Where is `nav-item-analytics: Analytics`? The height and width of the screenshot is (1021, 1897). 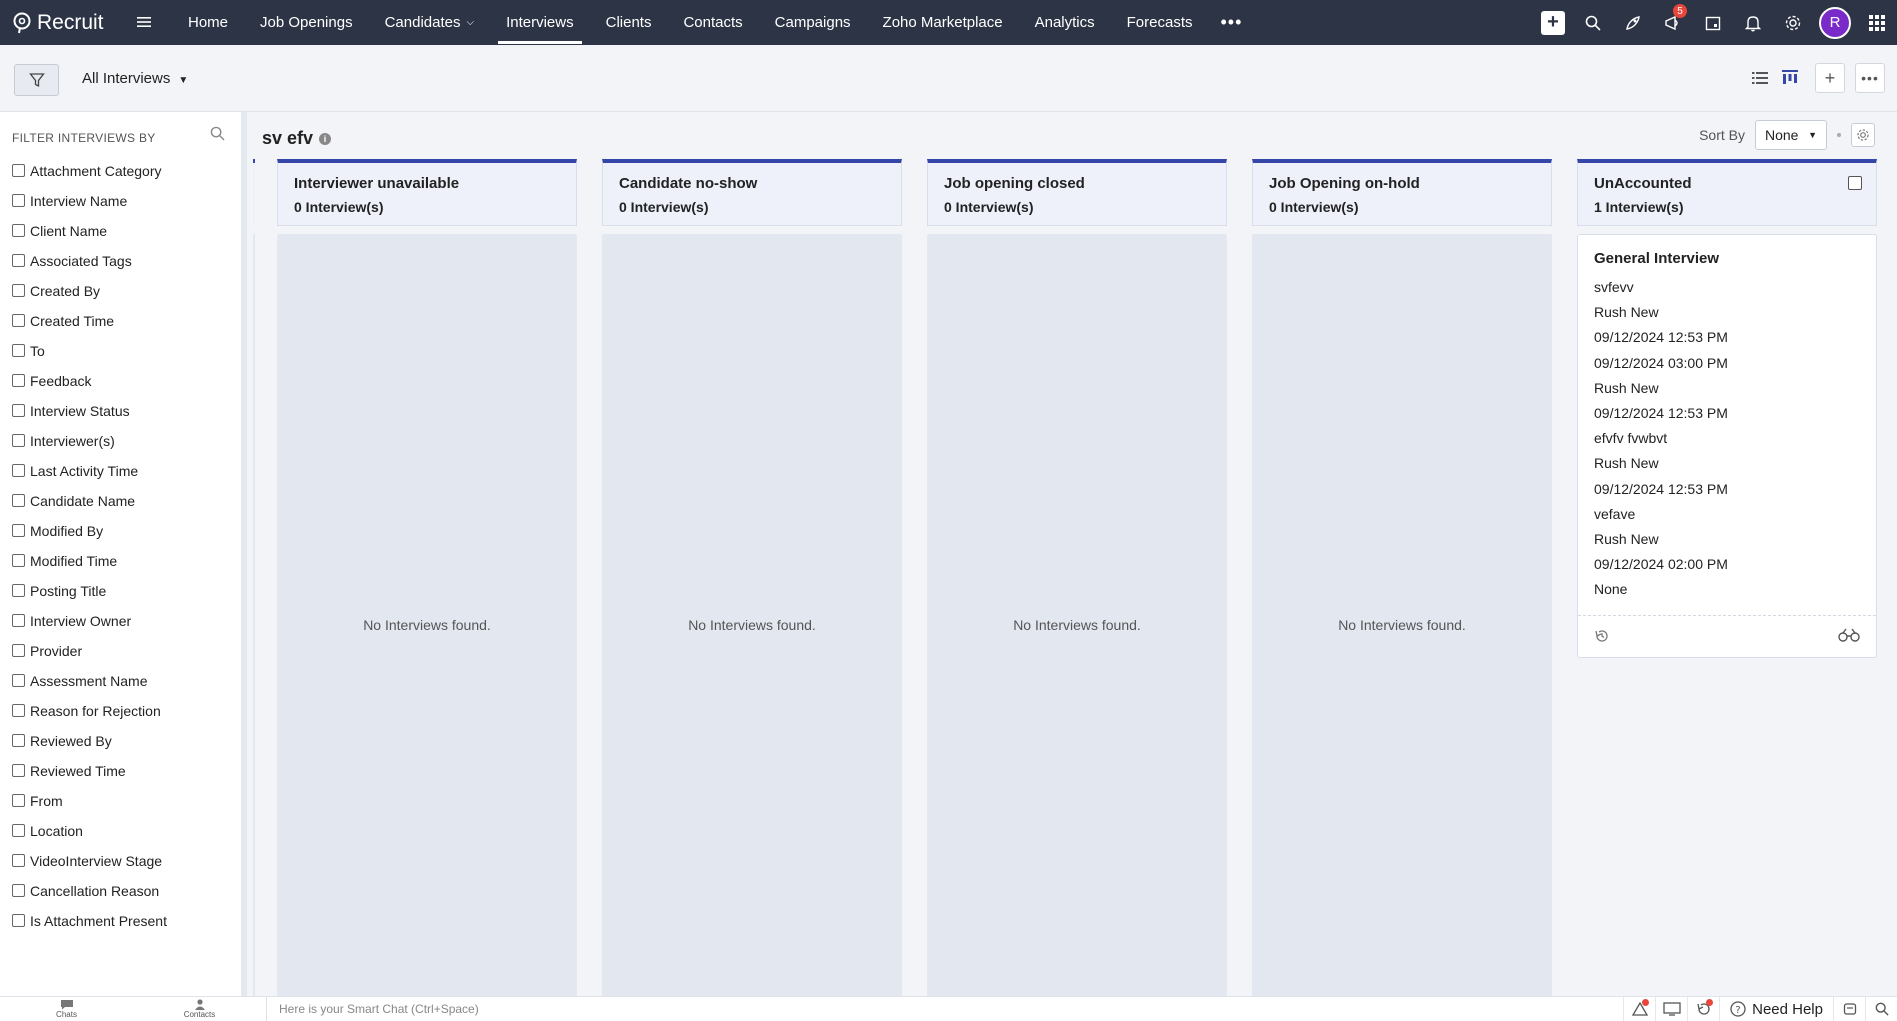 nav-item-analytics: Analytics is located at coordinates (1065, 22).